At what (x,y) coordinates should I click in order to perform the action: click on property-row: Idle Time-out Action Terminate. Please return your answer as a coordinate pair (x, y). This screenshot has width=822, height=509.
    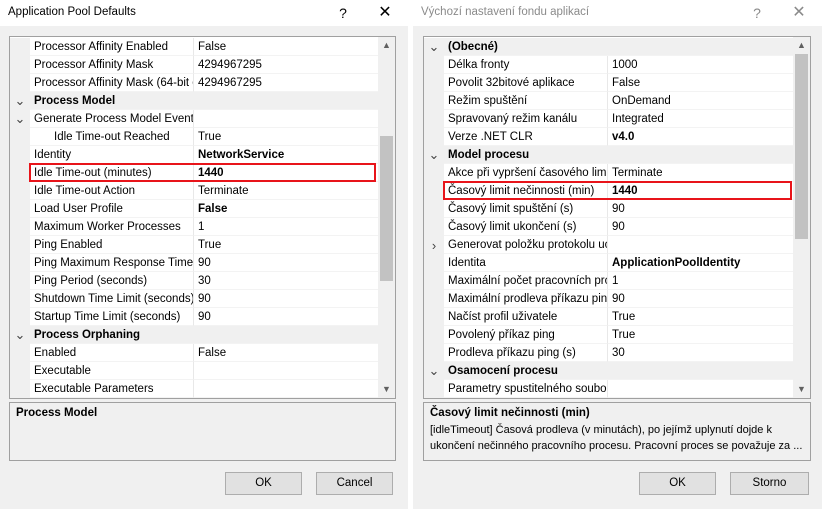
    Looking at the image, I should click on (194, 191).